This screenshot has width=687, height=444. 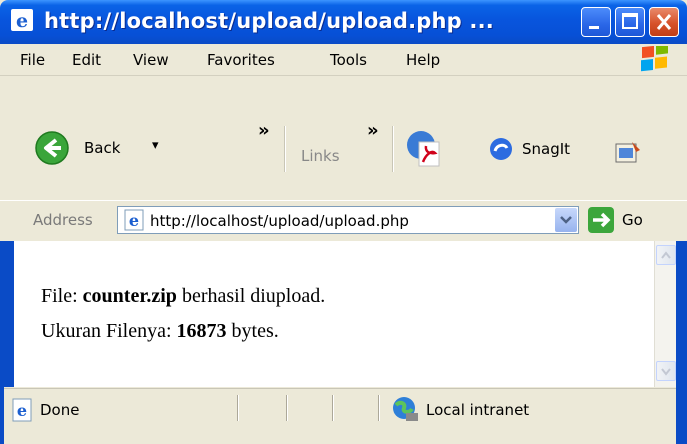 What do you see at coordinates (109, 331) in the screenshot?
I see `file-size-label: Ukuran Filenya:` at bounding box center [109, 331].